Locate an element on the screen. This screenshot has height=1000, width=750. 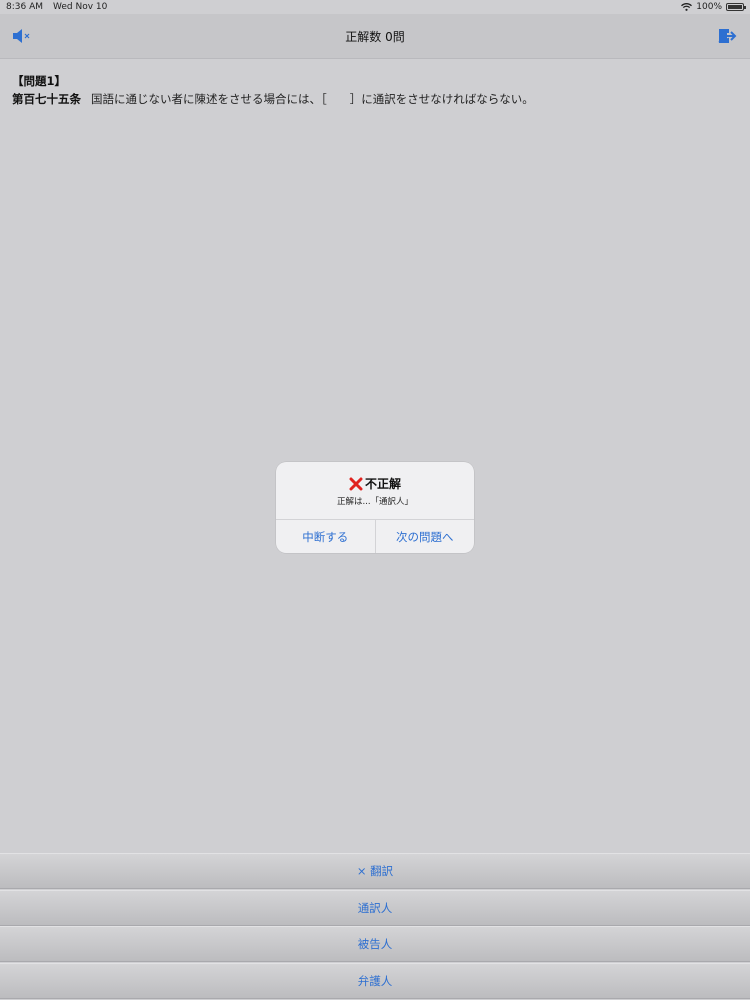
alert-message: 正解は...「通訳人」 is located at coordinates (375, 502).